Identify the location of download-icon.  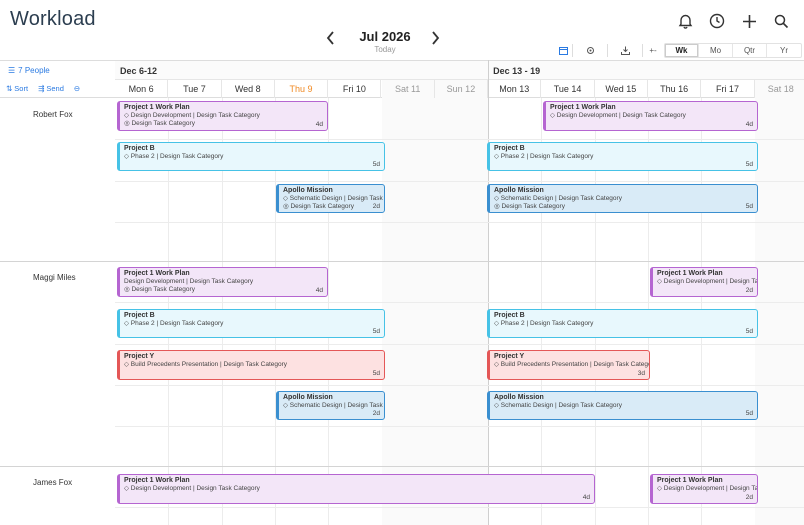
(625, 50).